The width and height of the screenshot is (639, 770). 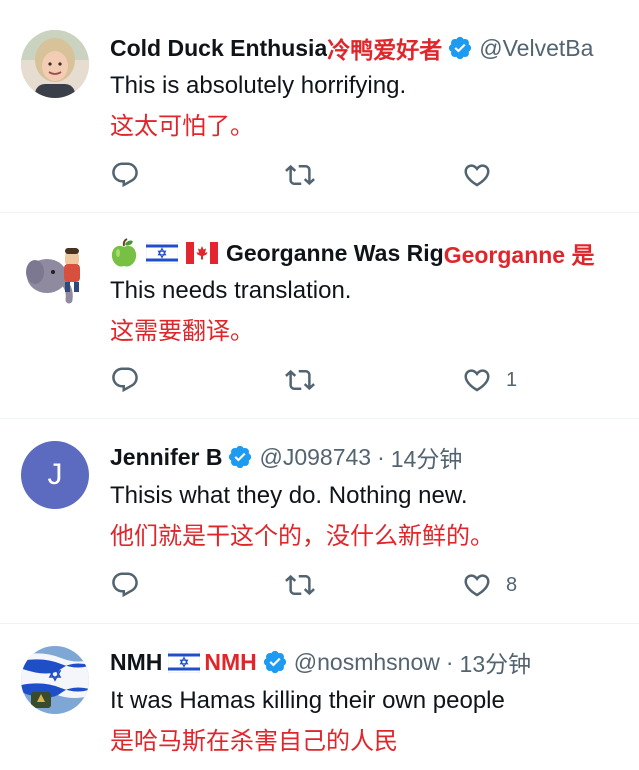 What do you see at coordinates (136, 662) in the screenshot?
I see `display-name: NMH` at bounding box center [136, 662].